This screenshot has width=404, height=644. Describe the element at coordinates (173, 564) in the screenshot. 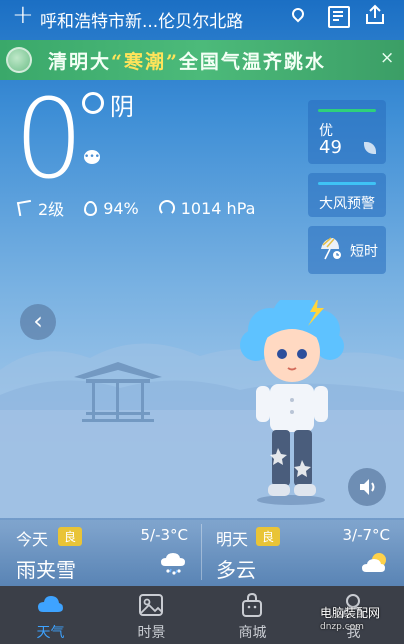

I see `sleet-icon` at that location.